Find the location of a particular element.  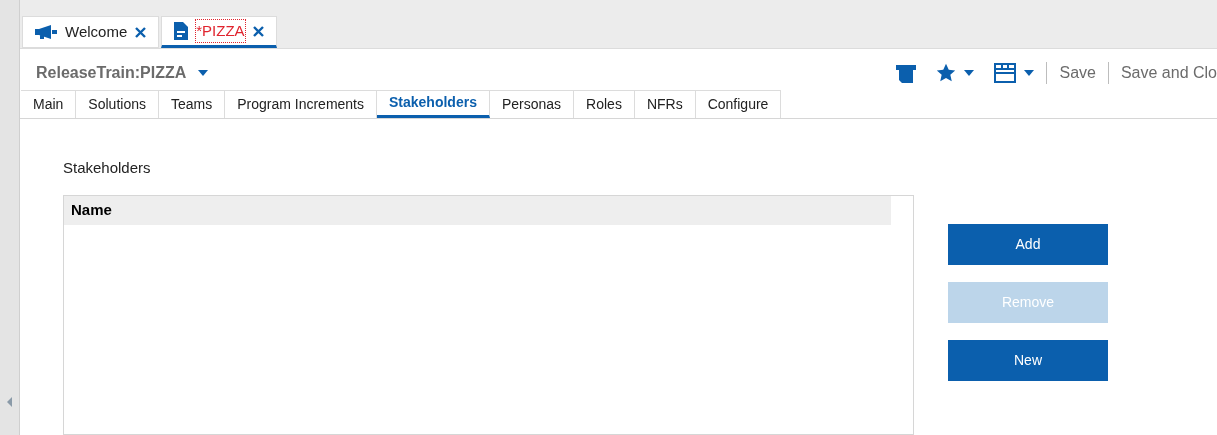

tab: Program Increments is located at coordinates (301, 104).